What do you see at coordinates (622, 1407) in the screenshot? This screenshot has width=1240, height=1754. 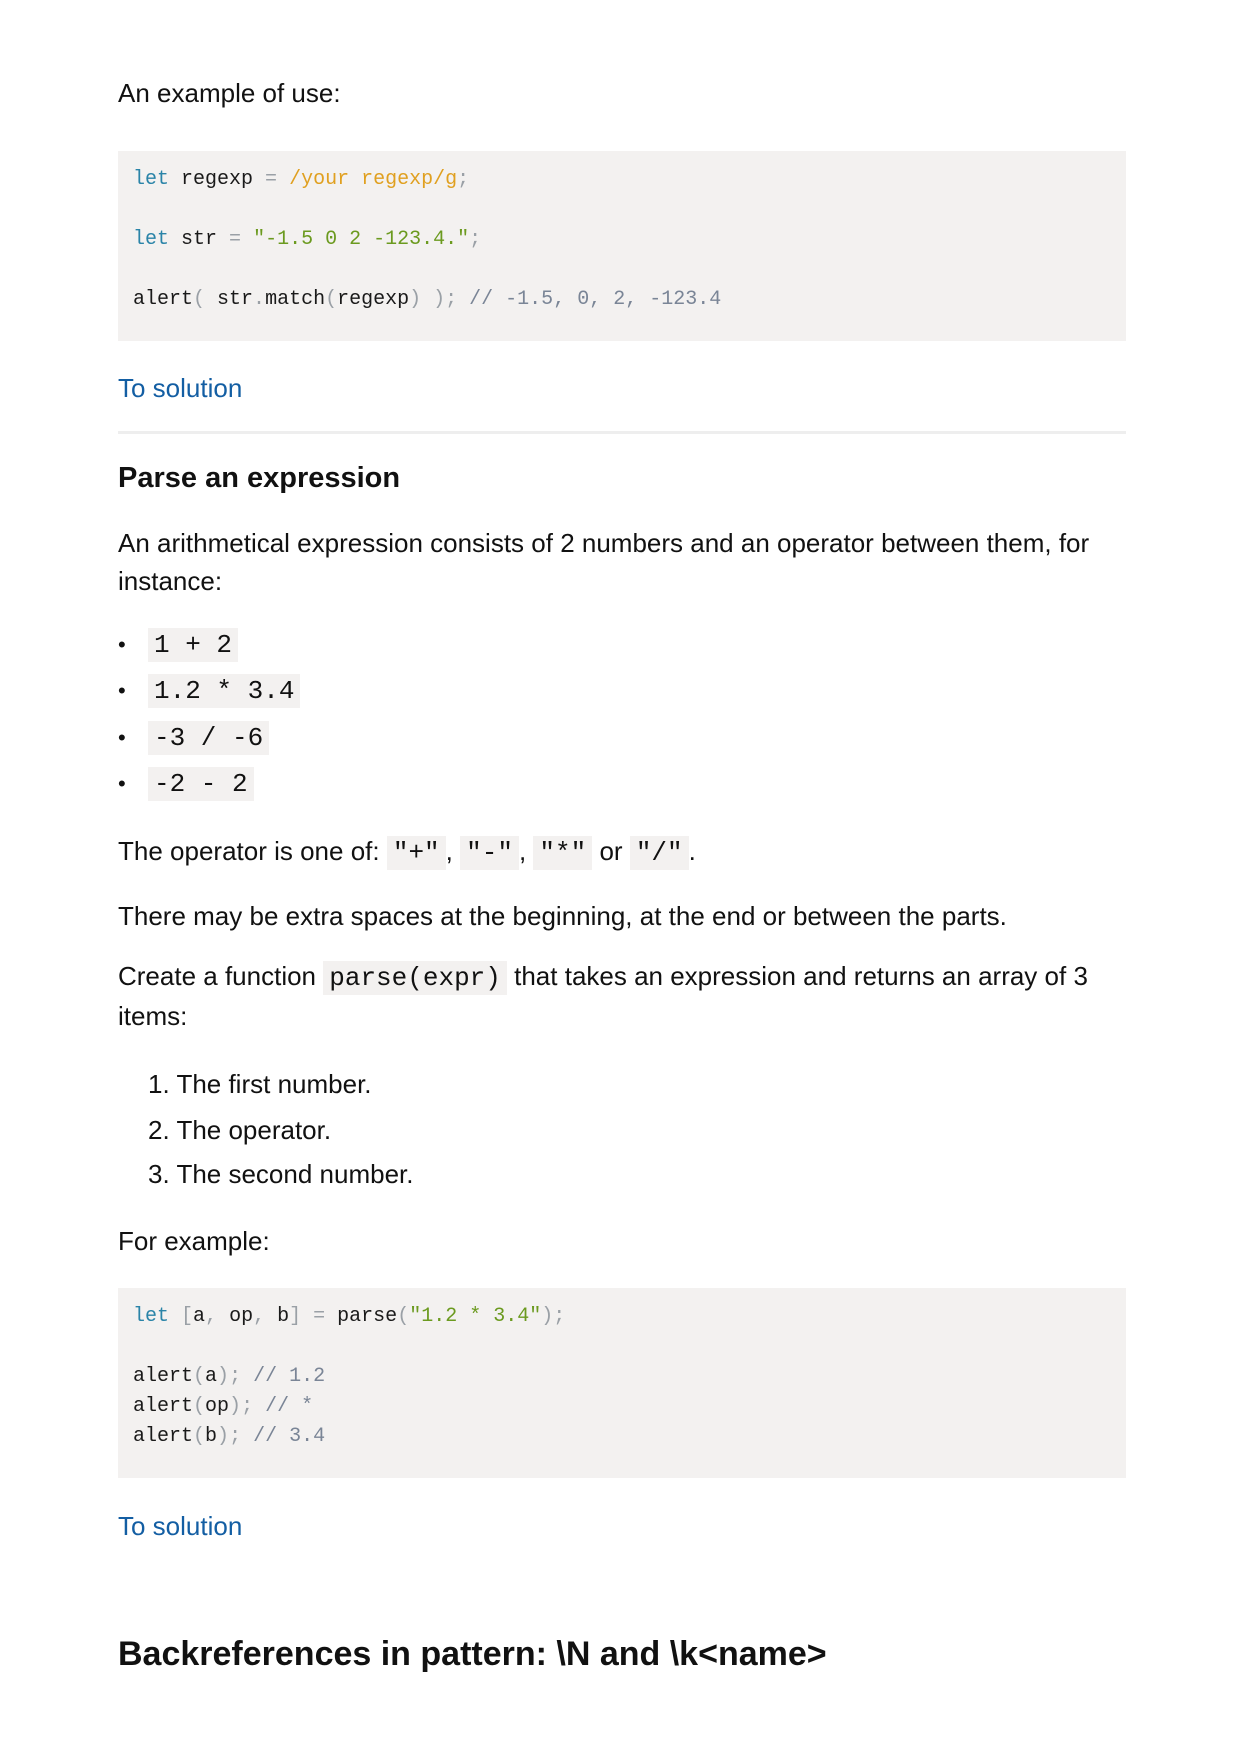 I see `code-line: alert(op); // *` at bounding box center [622, 1407].